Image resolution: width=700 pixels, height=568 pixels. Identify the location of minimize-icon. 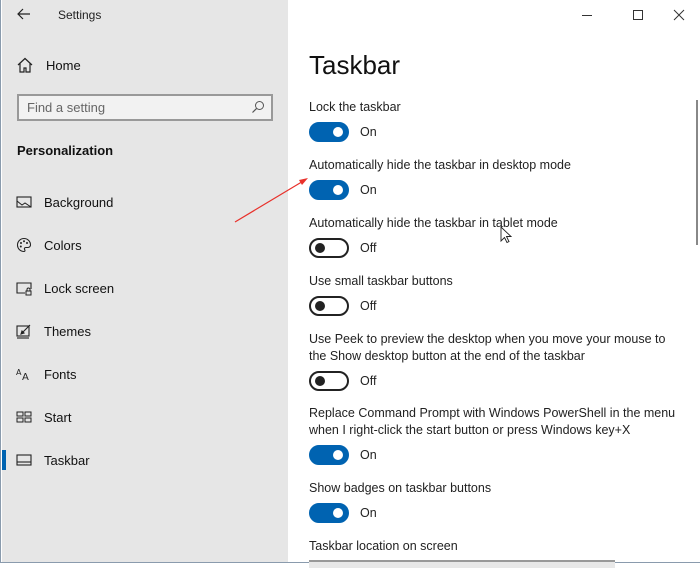
(587, 15).